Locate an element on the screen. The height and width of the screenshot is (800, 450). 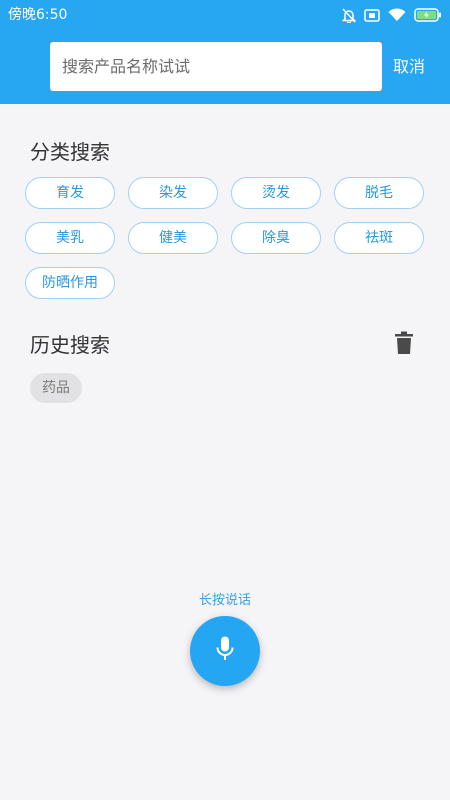
top-bar: 傍晚6:50 搜索产品名称试试 取消 is located at coordinates (225, 52).